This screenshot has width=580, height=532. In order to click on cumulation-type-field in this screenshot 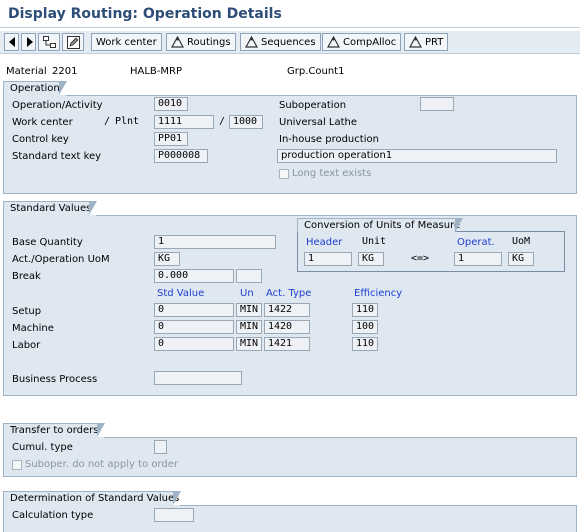, I will do `click(160, 447)`.